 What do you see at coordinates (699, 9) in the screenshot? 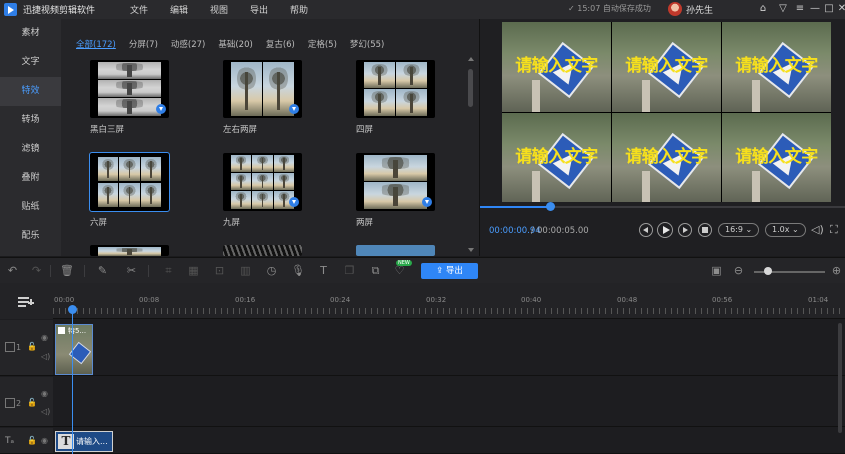
I see `user-name: 孙先生` at bounding box center [699, 9].